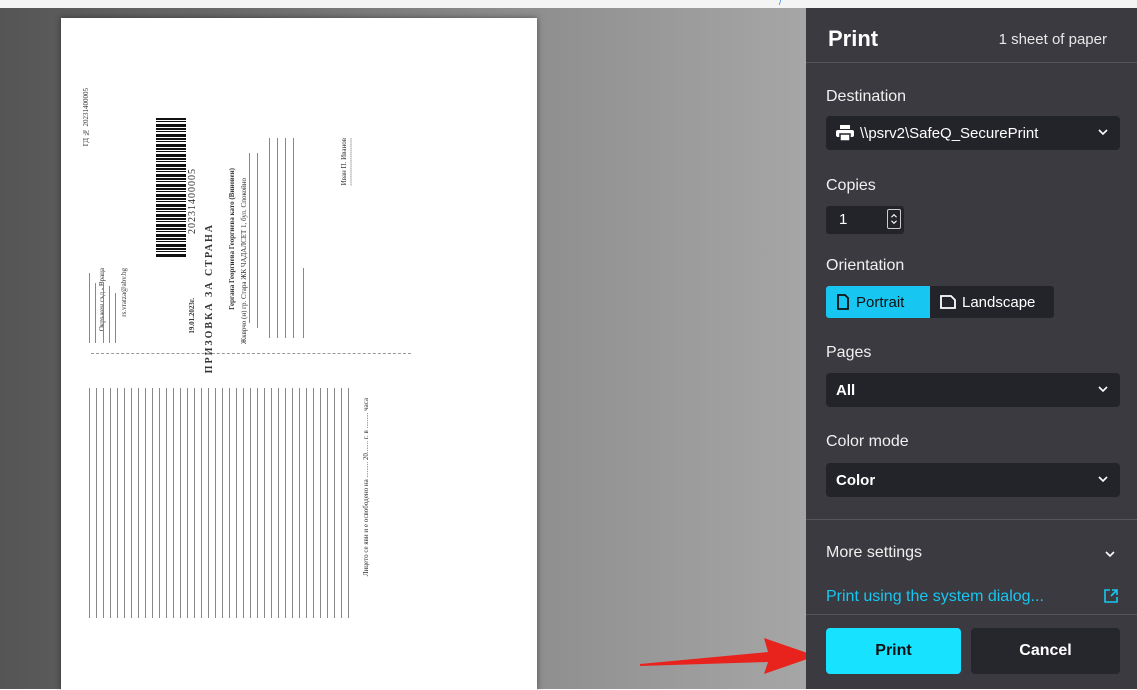 The height and width of the screenshot is (690, 1137). Describe the element at coordinates (846, 390) in the screenshot. I see `pages-value: All` at that location.